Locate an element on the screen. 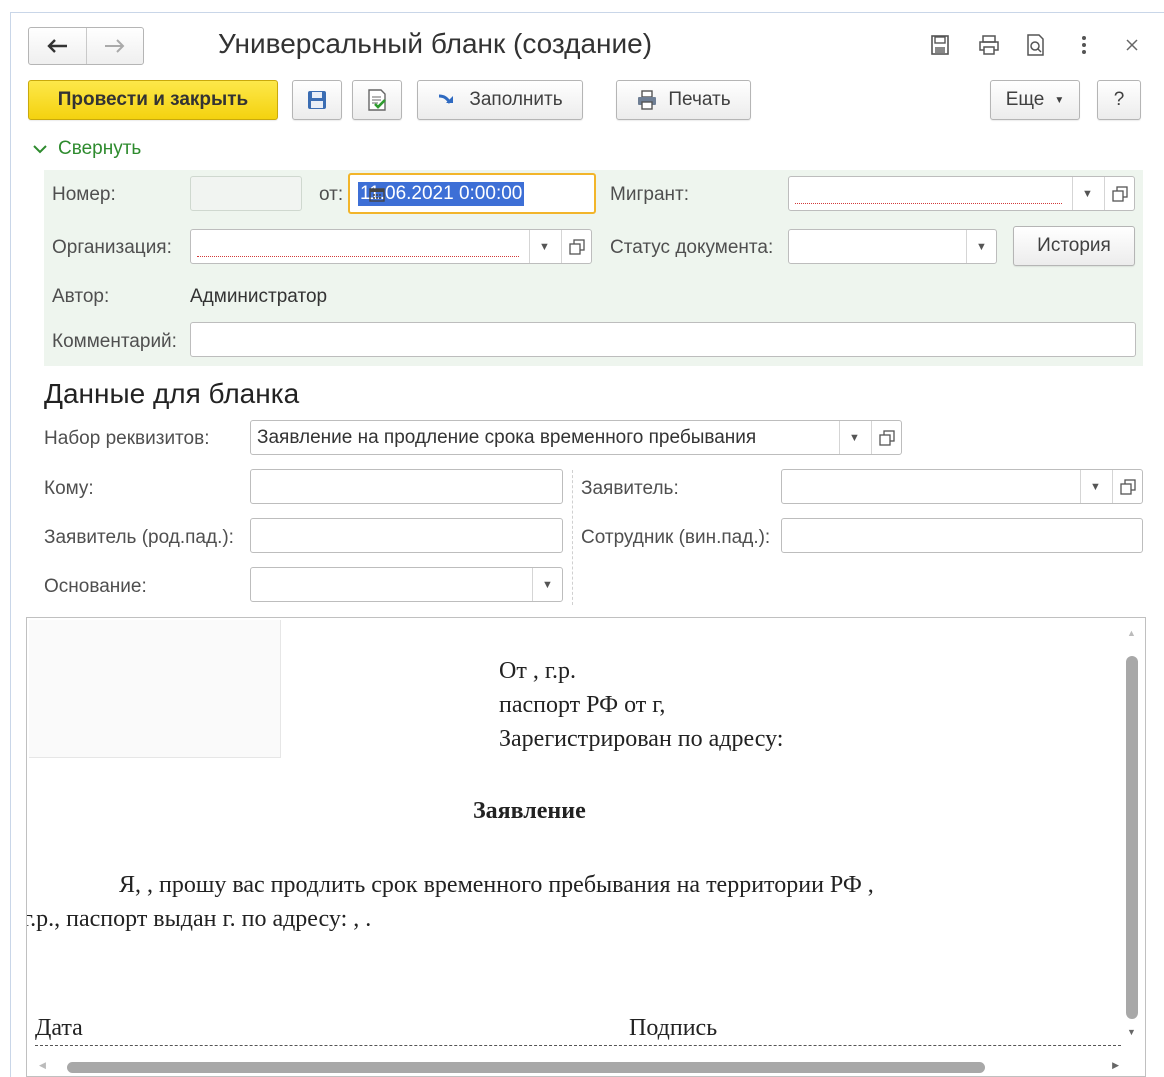  number-label: Номер: is located at coordinates (84, 194).